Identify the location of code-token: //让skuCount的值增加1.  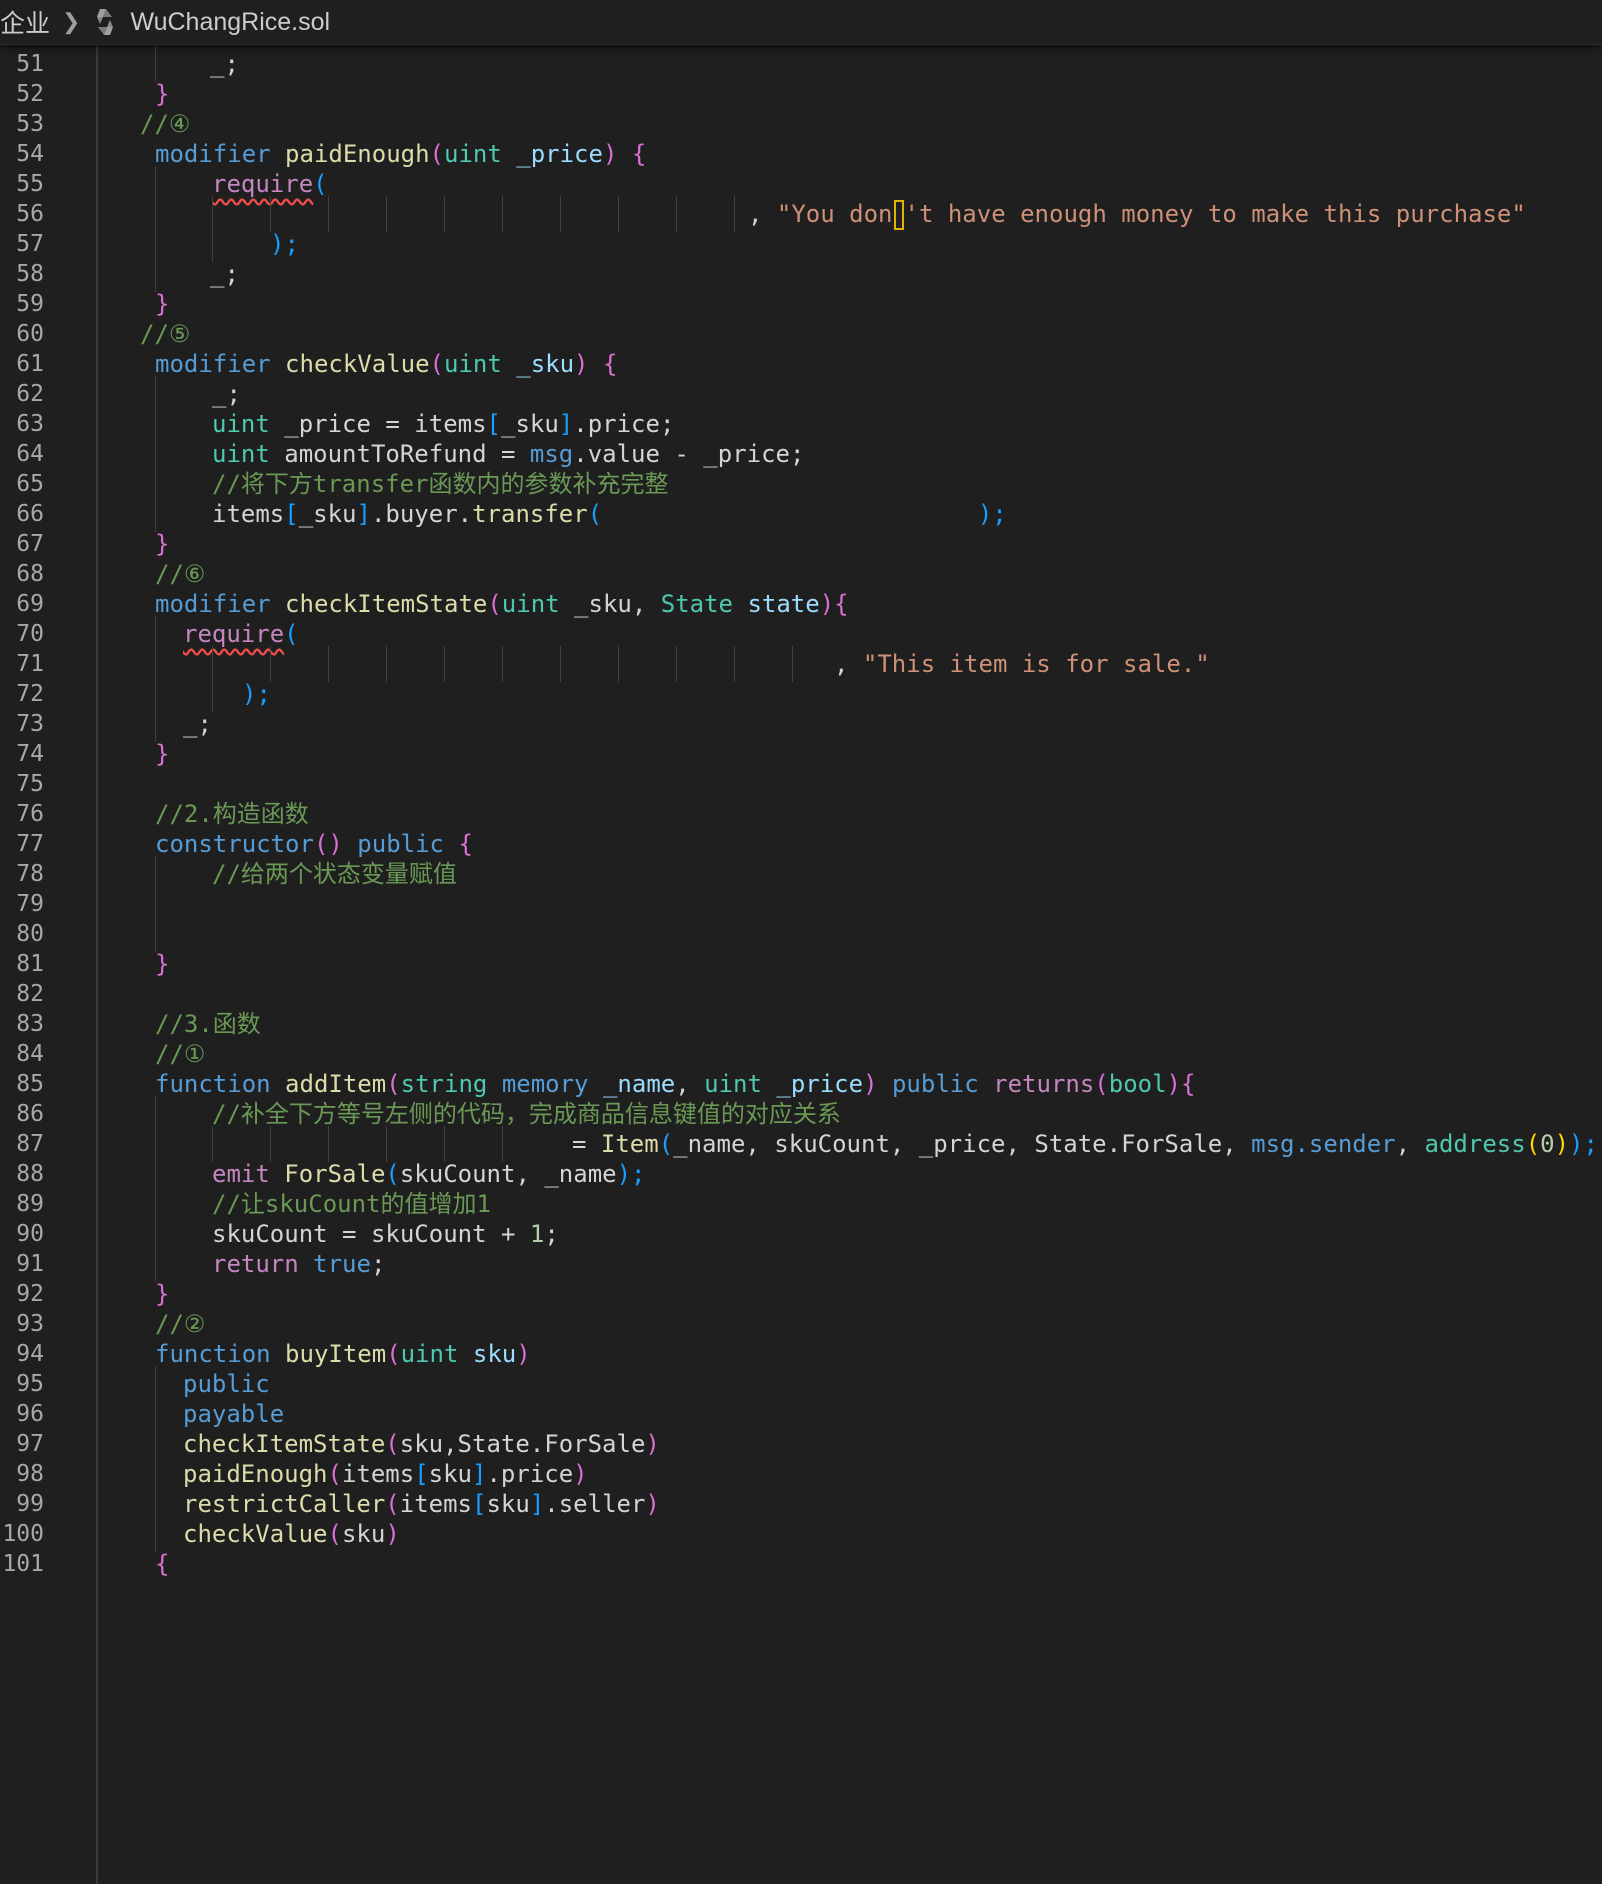
(351, 1204).